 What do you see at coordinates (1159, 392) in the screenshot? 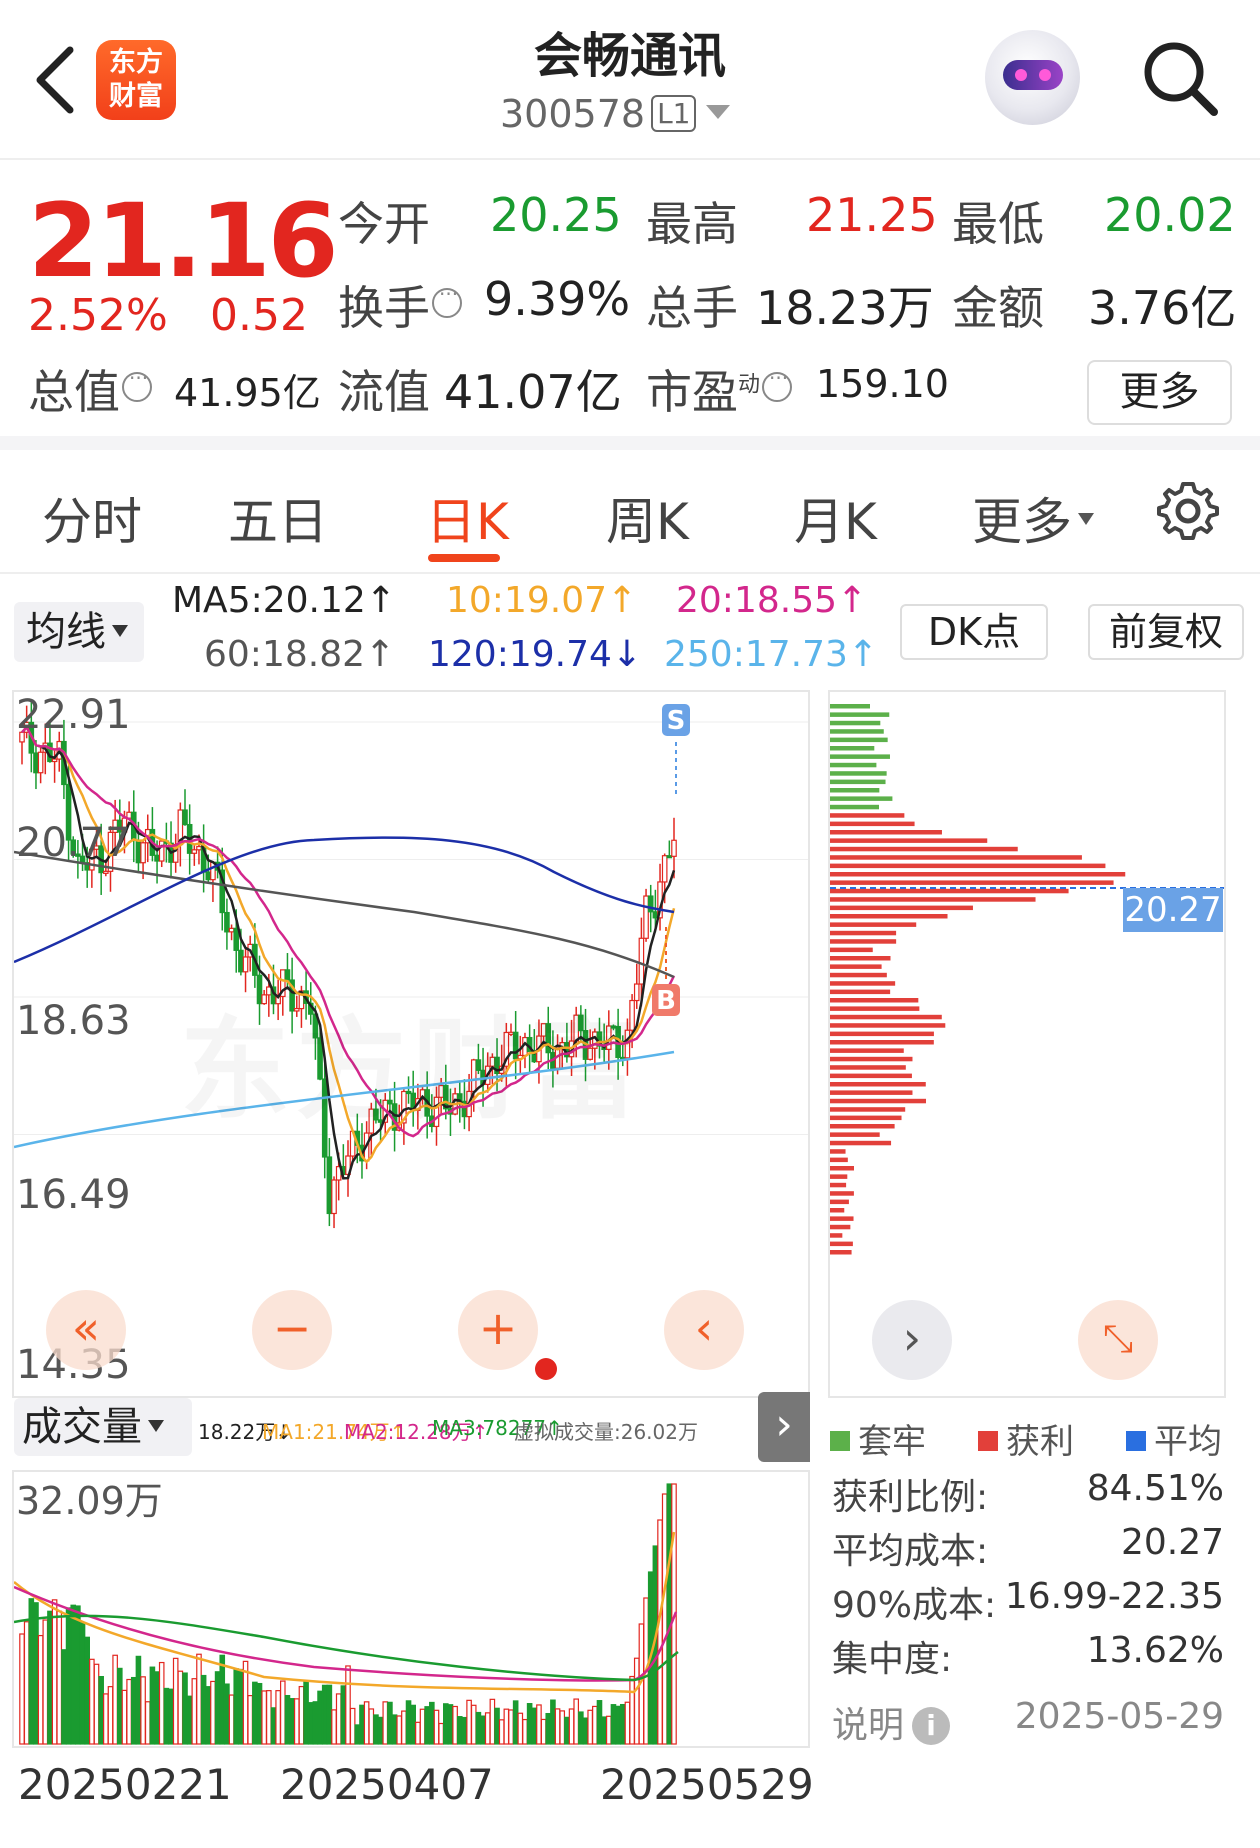
I see `more-quote-button: 更多` at bounding box center [1159, 392].